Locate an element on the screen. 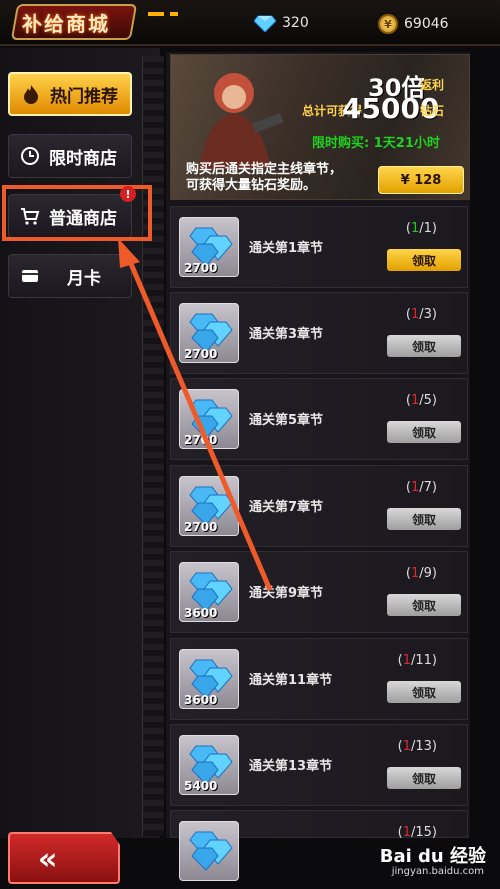  reward-label: 通关第3章节 is located at coordinates (286, 334).